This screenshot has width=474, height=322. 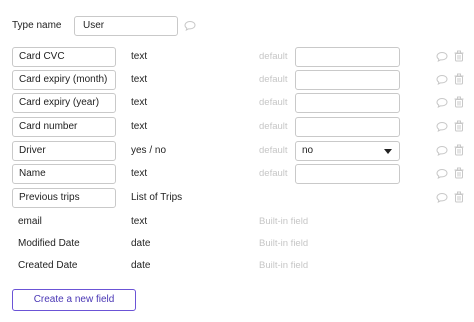 I want to click on type-name-input: User, so click(x=126, y=26).